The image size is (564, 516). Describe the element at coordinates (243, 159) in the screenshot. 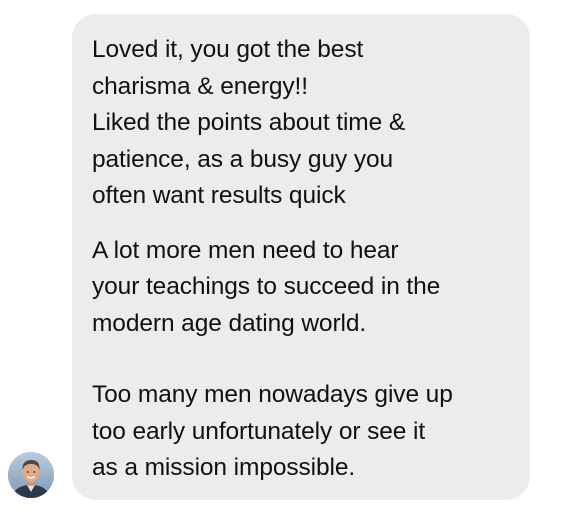

I see `message-line: patience, as a busy guy you` at that location.